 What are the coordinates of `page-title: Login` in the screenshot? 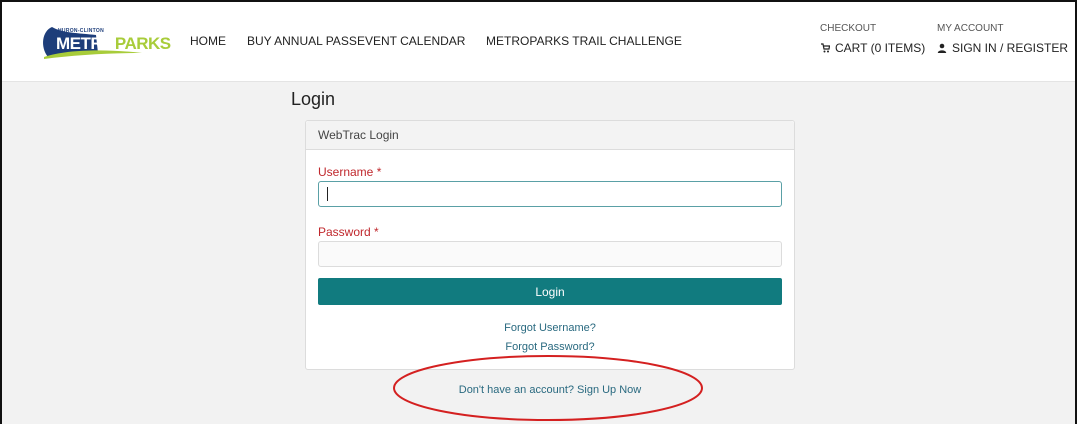 It's located at (313, 99).